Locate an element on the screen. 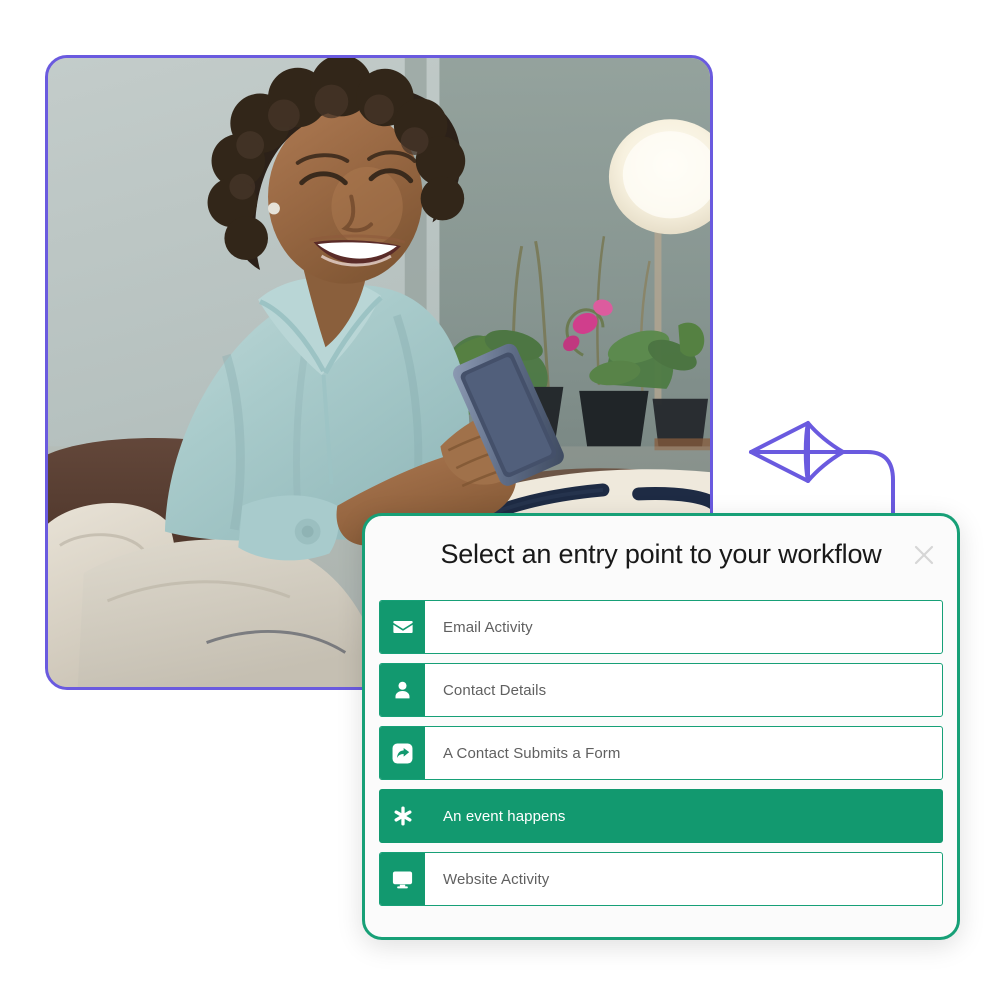  entry-point-row-an-event-happens: An event happens is located at coordinates (661, 816).